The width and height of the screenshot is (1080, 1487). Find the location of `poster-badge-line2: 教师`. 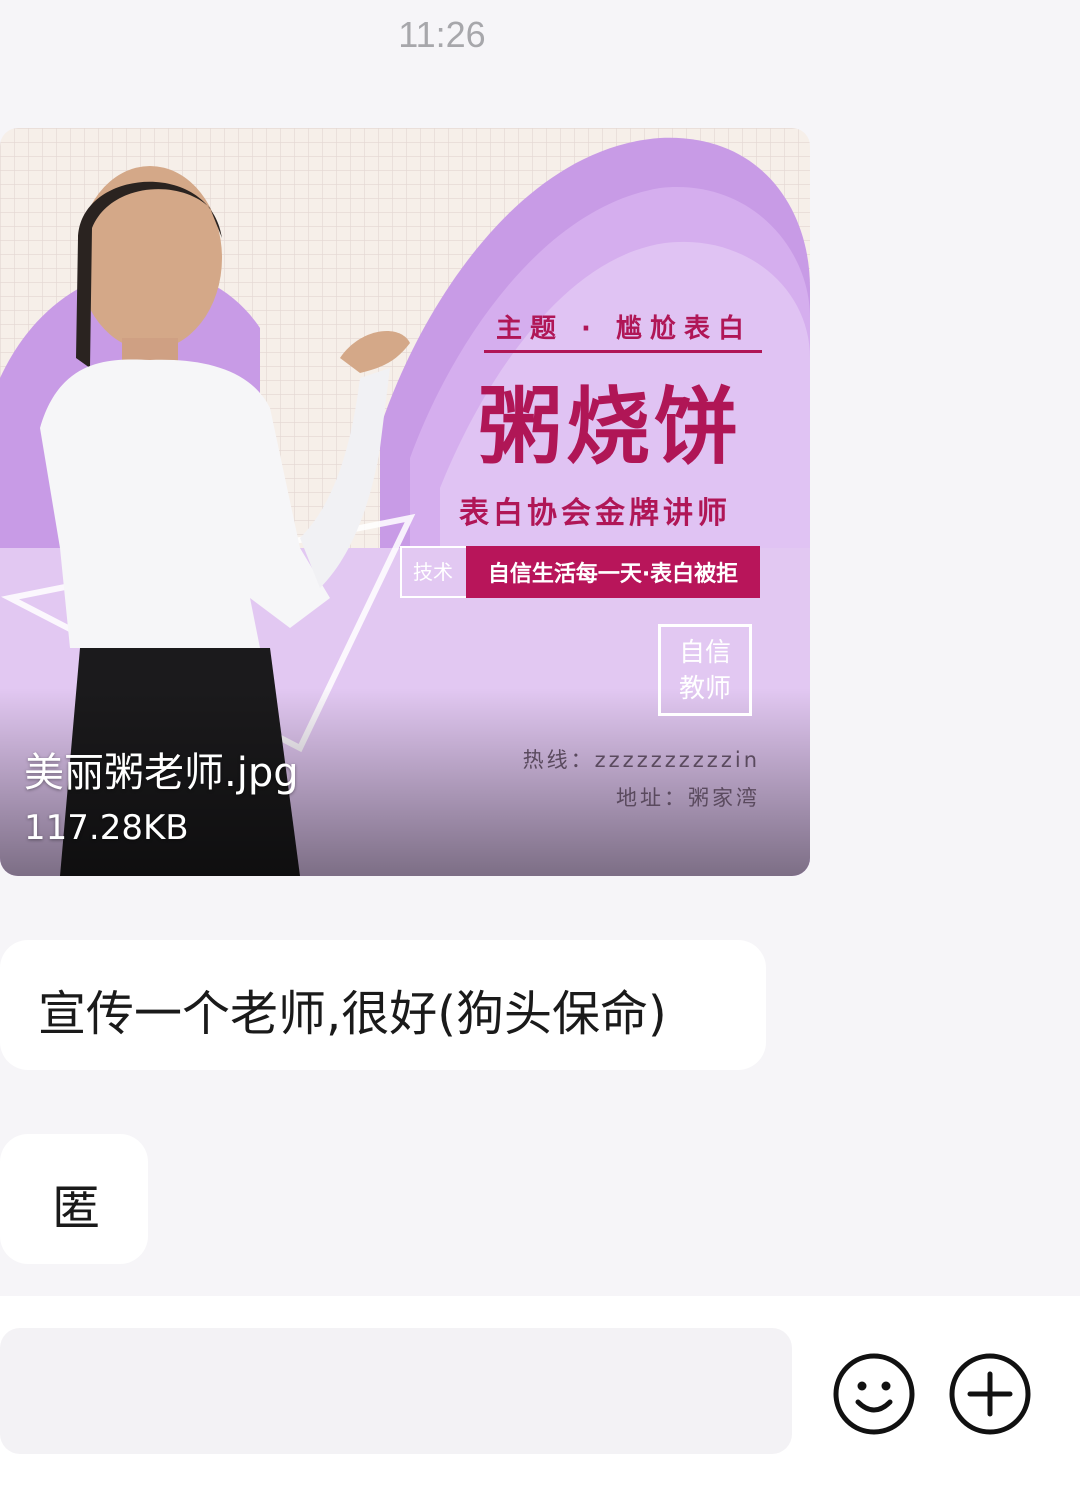

poster-badge-line2: 教师 is located at coordinates (704, 689).